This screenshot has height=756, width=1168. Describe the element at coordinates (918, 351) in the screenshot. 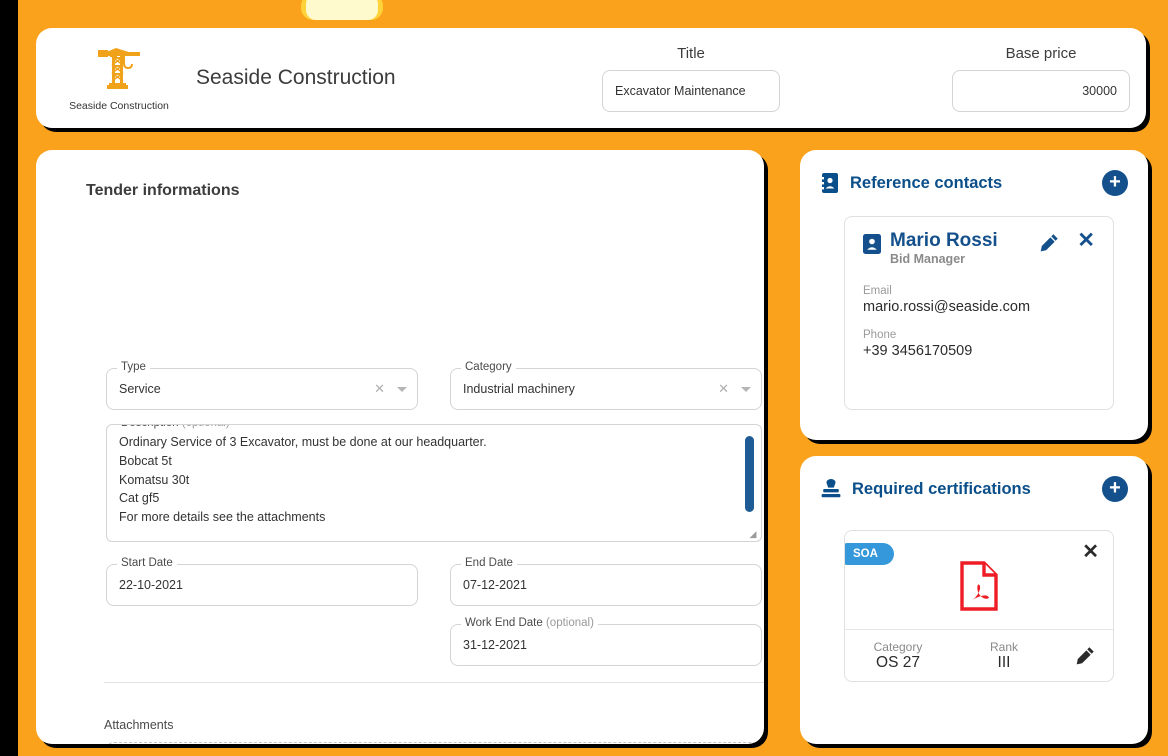

I see `phone-value: +39 3456170509` at that location.